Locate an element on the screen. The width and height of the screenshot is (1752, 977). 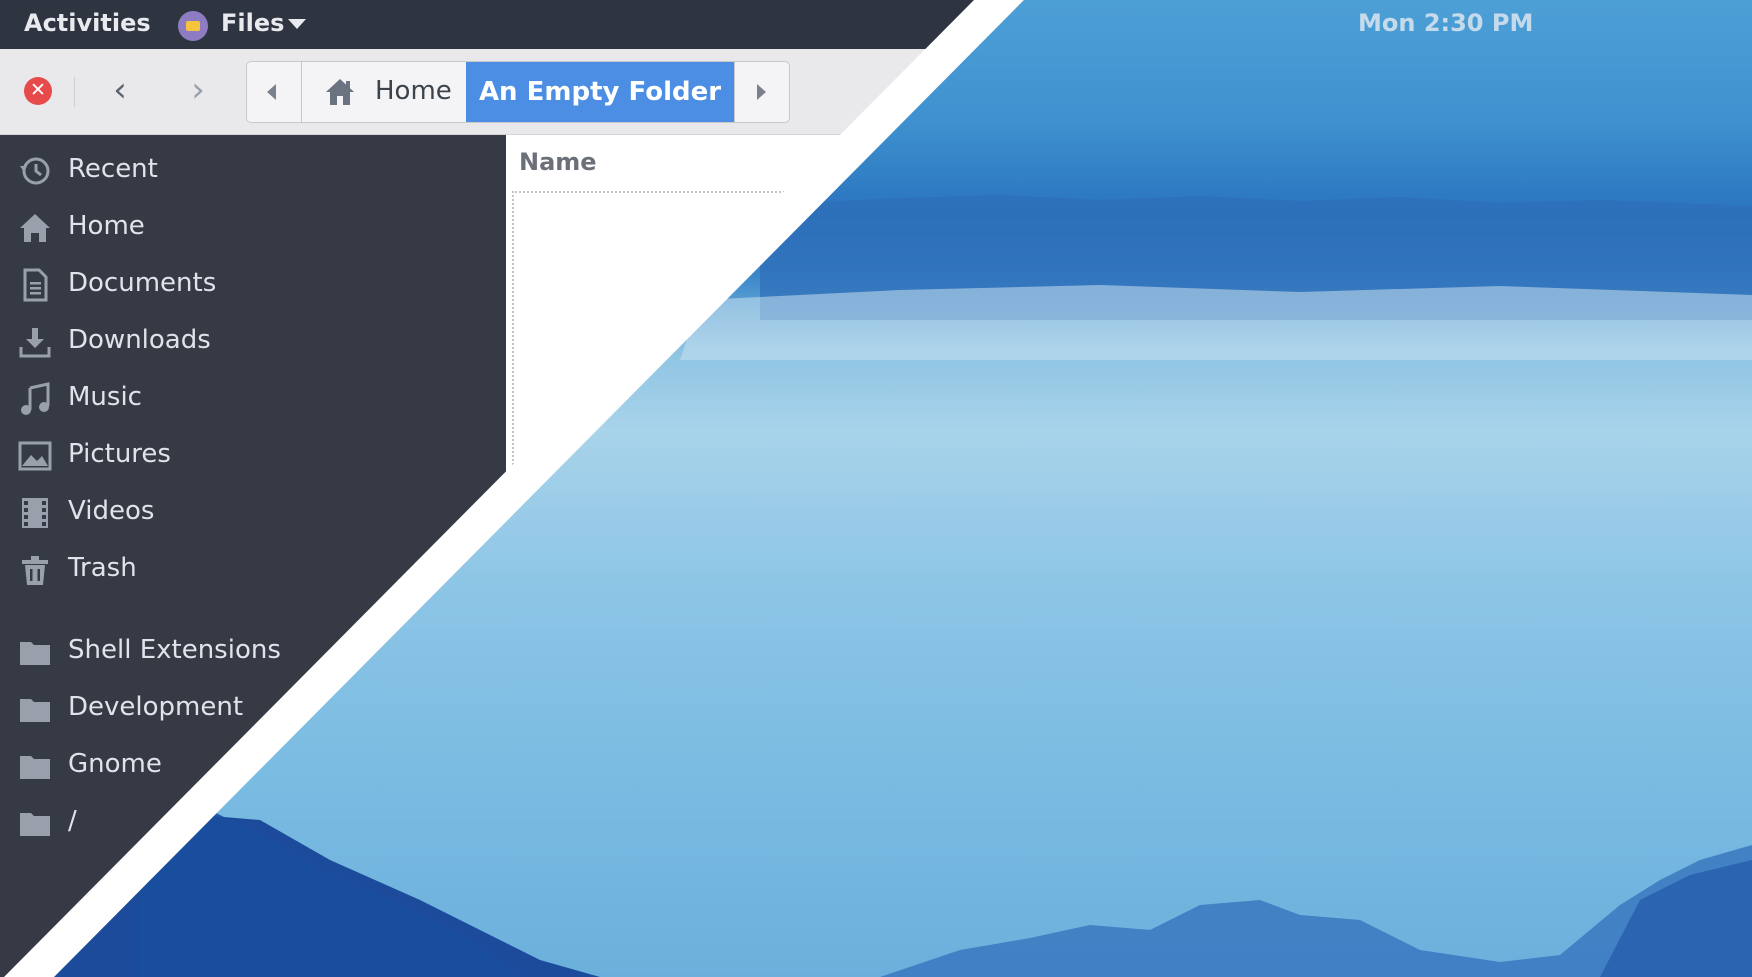
sidebar-item-videos: Videos is located at coordinates (253, 511).